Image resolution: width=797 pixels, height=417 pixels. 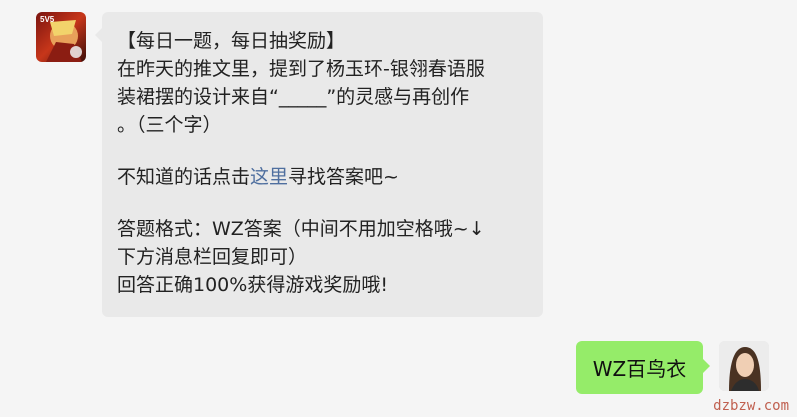 What do you see at coordinates (252, 285) in the screenshot?
I see `reward-line: 回答正确100%获得游戏奖励哦!` at bounding box center [252, 285].